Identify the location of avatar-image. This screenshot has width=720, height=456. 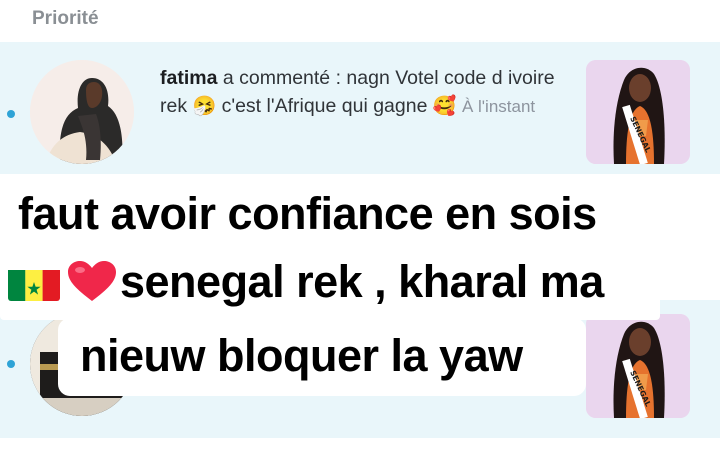
(82, 112).